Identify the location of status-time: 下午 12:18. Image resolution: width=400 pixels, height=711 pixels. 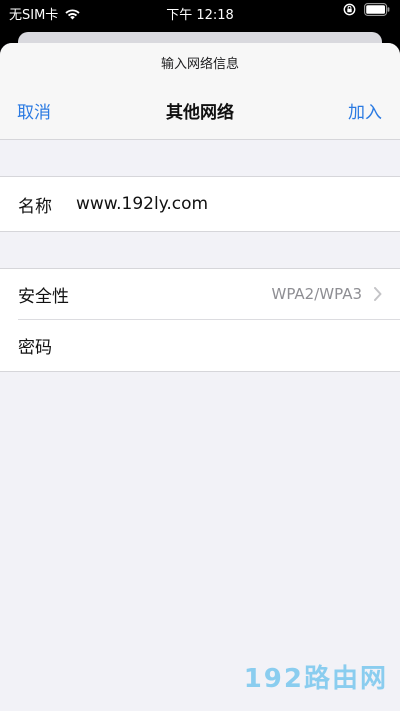
(200, 15).